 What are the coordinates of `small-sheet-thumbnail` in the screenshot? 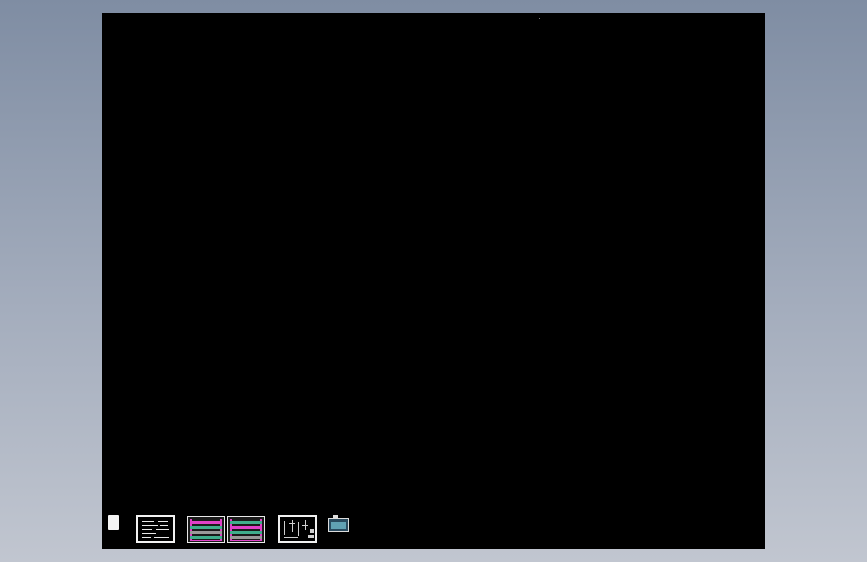 It's located at (338, 523).